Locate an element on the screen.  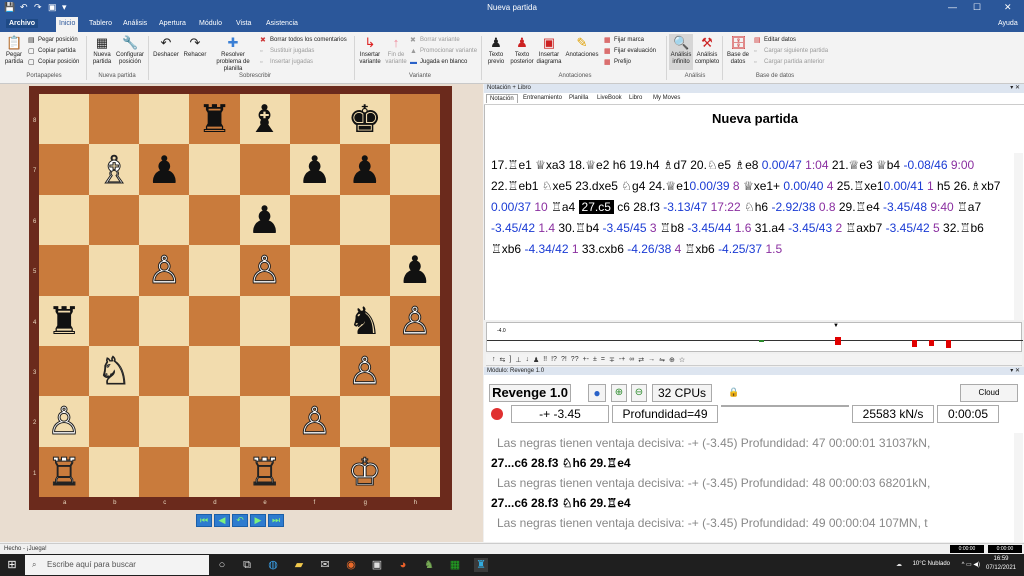
edit-data-button: ▤ Editar datos is located at coordinates (775, 40).